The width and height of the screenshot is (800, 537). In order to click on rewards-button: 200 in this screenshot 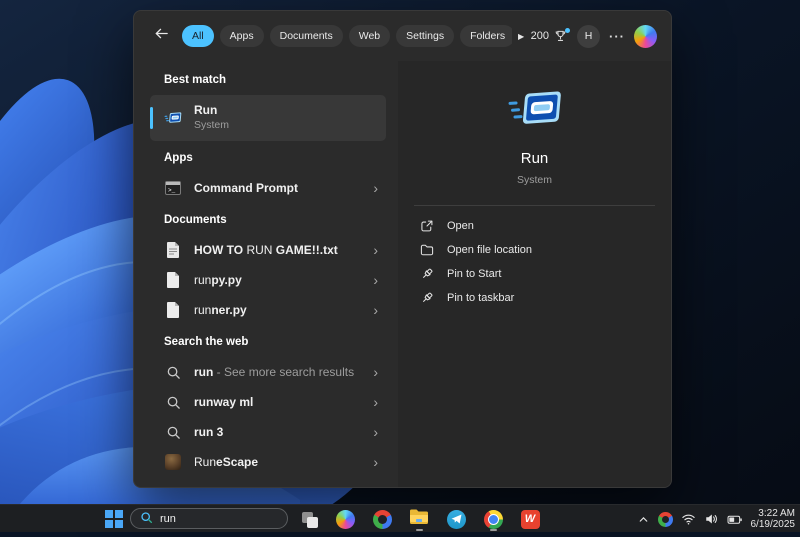, I will do `click(550, 35)`.